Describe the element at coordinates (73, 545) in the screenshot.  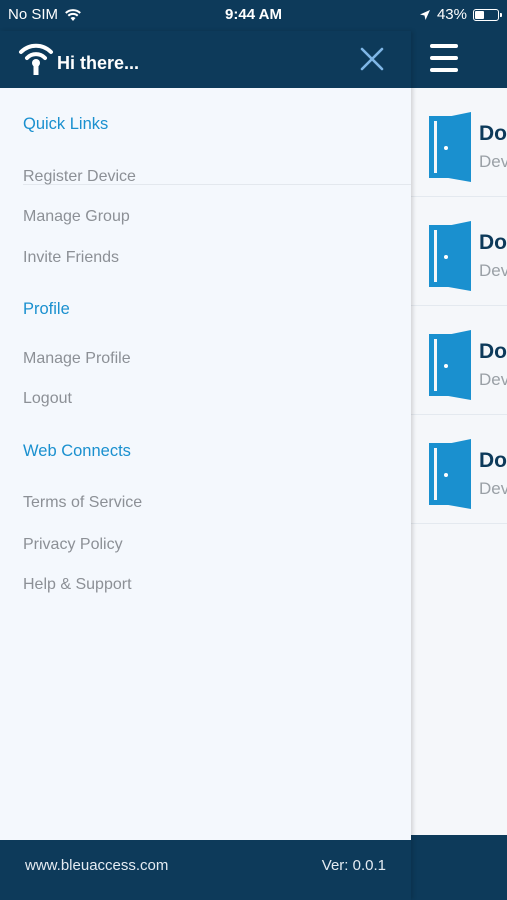
I see `menu-item-privacy-policy: Privacy Policy` at that location.